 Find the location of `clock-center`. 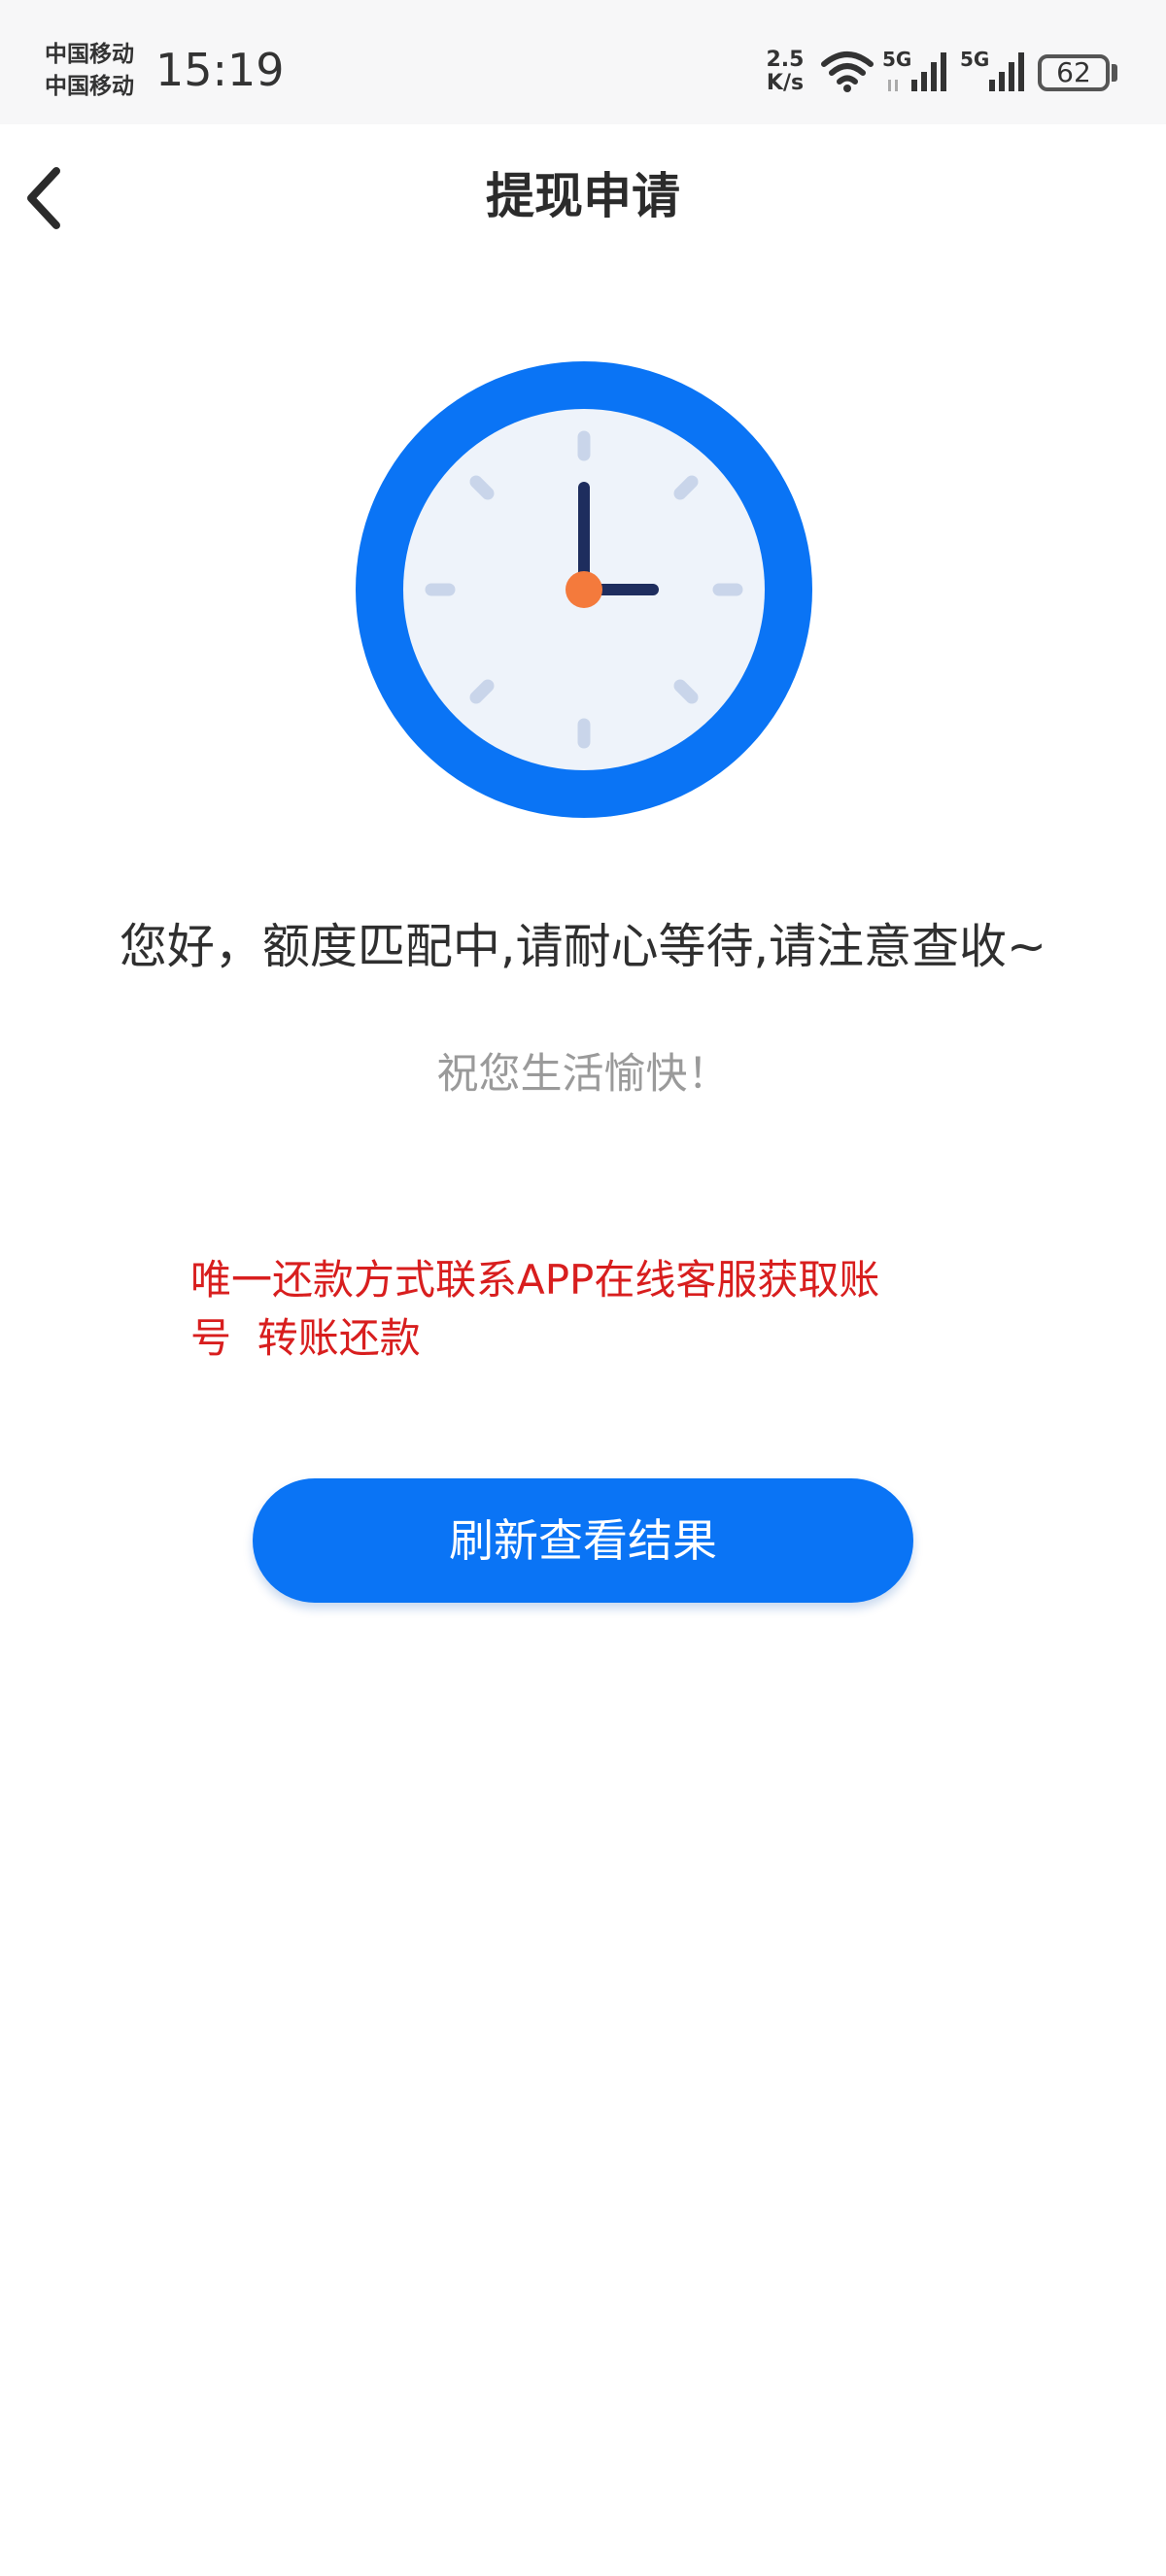

clock-center is located at coordinates (584, 589).